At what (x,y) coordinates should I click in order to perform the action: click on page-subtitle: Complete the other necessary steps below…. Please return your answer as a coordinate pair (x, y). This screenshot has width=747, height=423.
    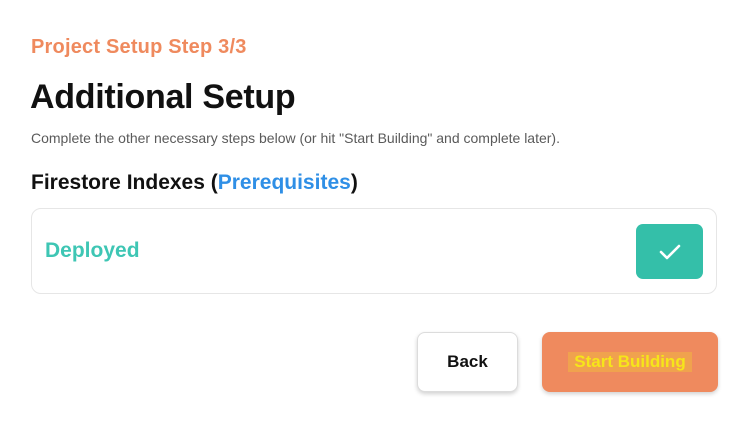
    Looking at the image, I should click on (295, 138).